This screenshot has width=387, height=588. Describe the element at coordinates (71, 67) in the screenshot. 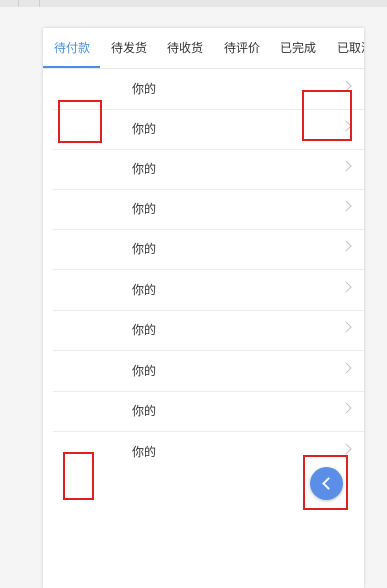

I see `active-tab-indicator` at that location.